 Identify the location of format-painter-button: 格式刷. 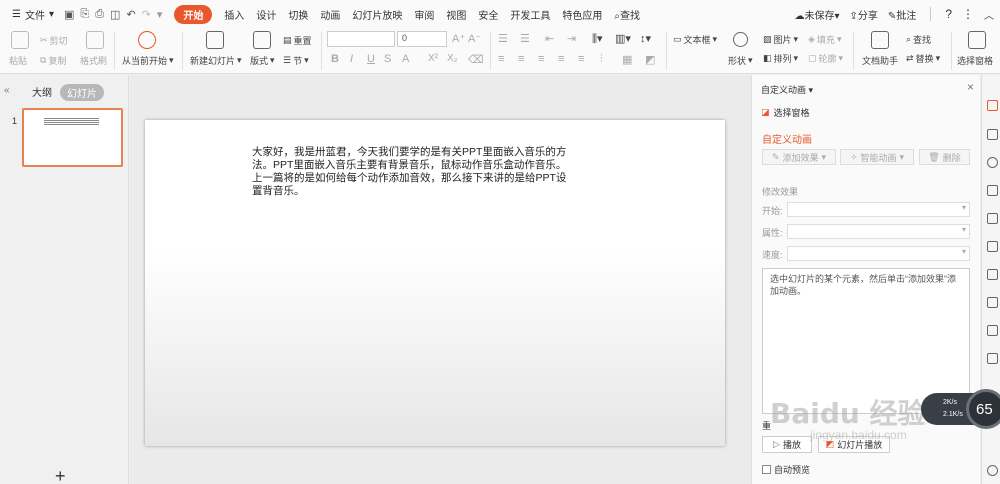
(93, 60).